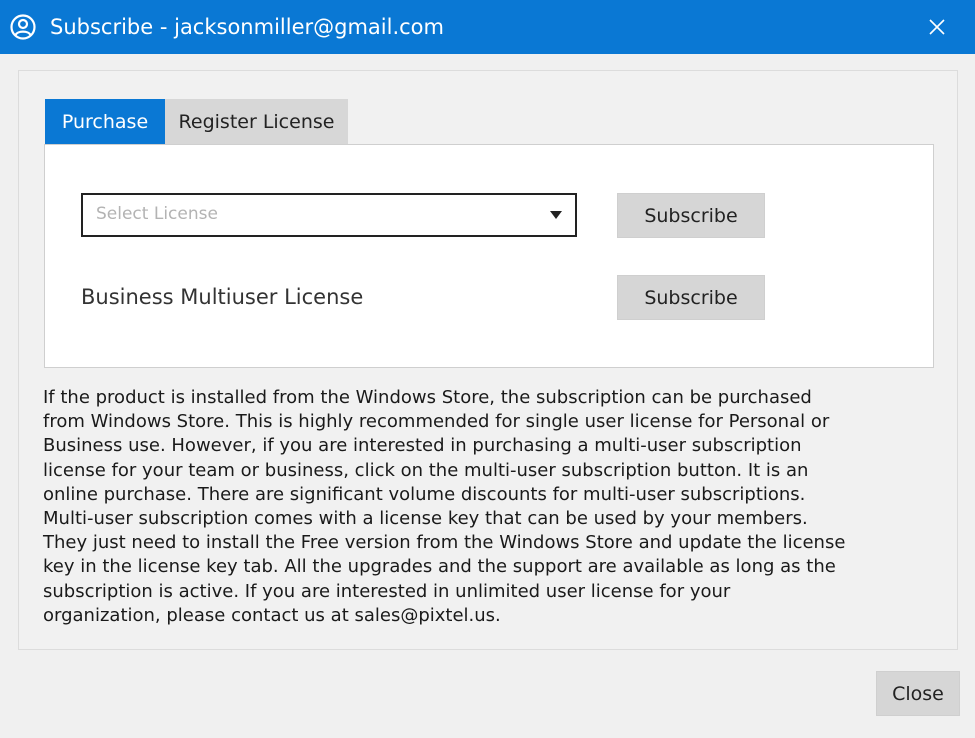 This screenshot has height=738, width=975. What do you see at coordinates (937, 27) in the screenshot?
I see `close-icon` at bounding box center [937, 27].